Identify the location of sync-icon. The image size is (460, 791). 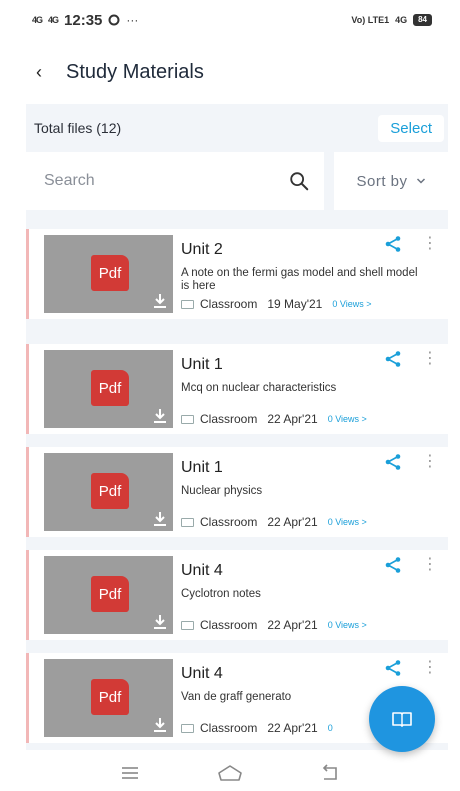
(114, 20).